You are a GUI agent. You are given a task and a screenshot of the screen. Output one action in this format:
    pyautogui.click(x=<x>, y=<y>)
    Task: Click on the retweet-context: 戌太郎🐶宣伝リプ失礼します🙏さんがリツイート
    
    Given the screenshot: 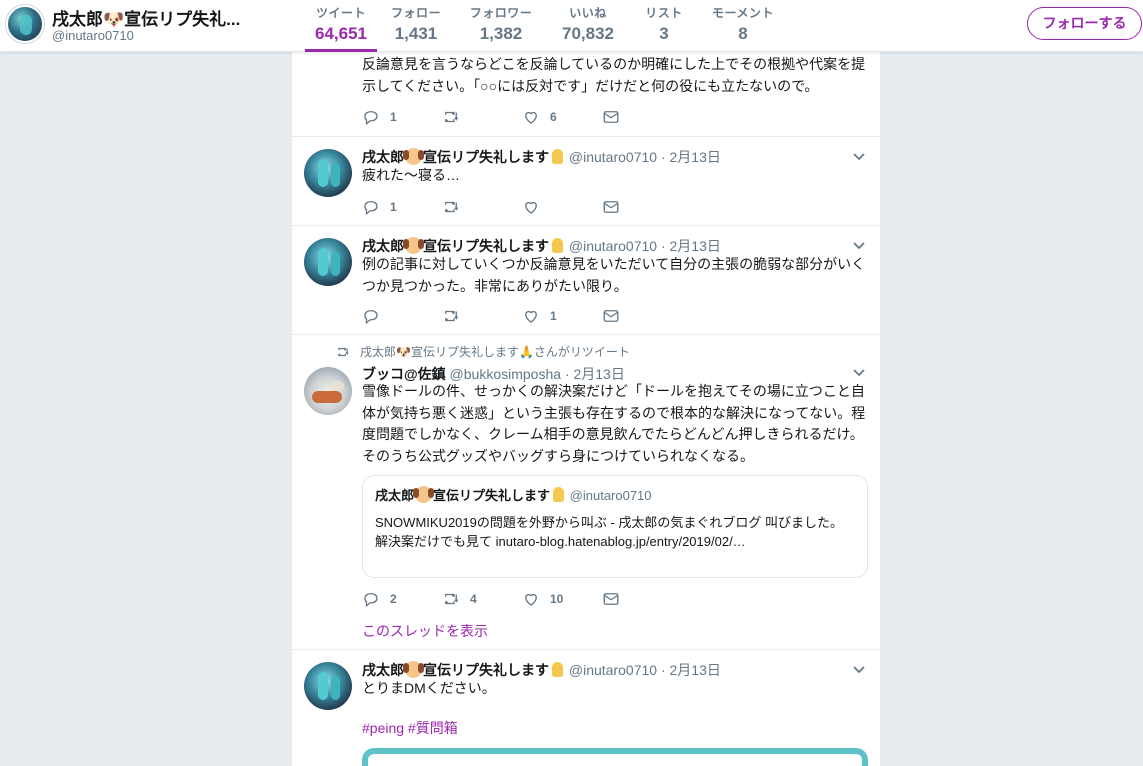 What is the action you would take?
    pyautogui.click(x=483, y=351)
    